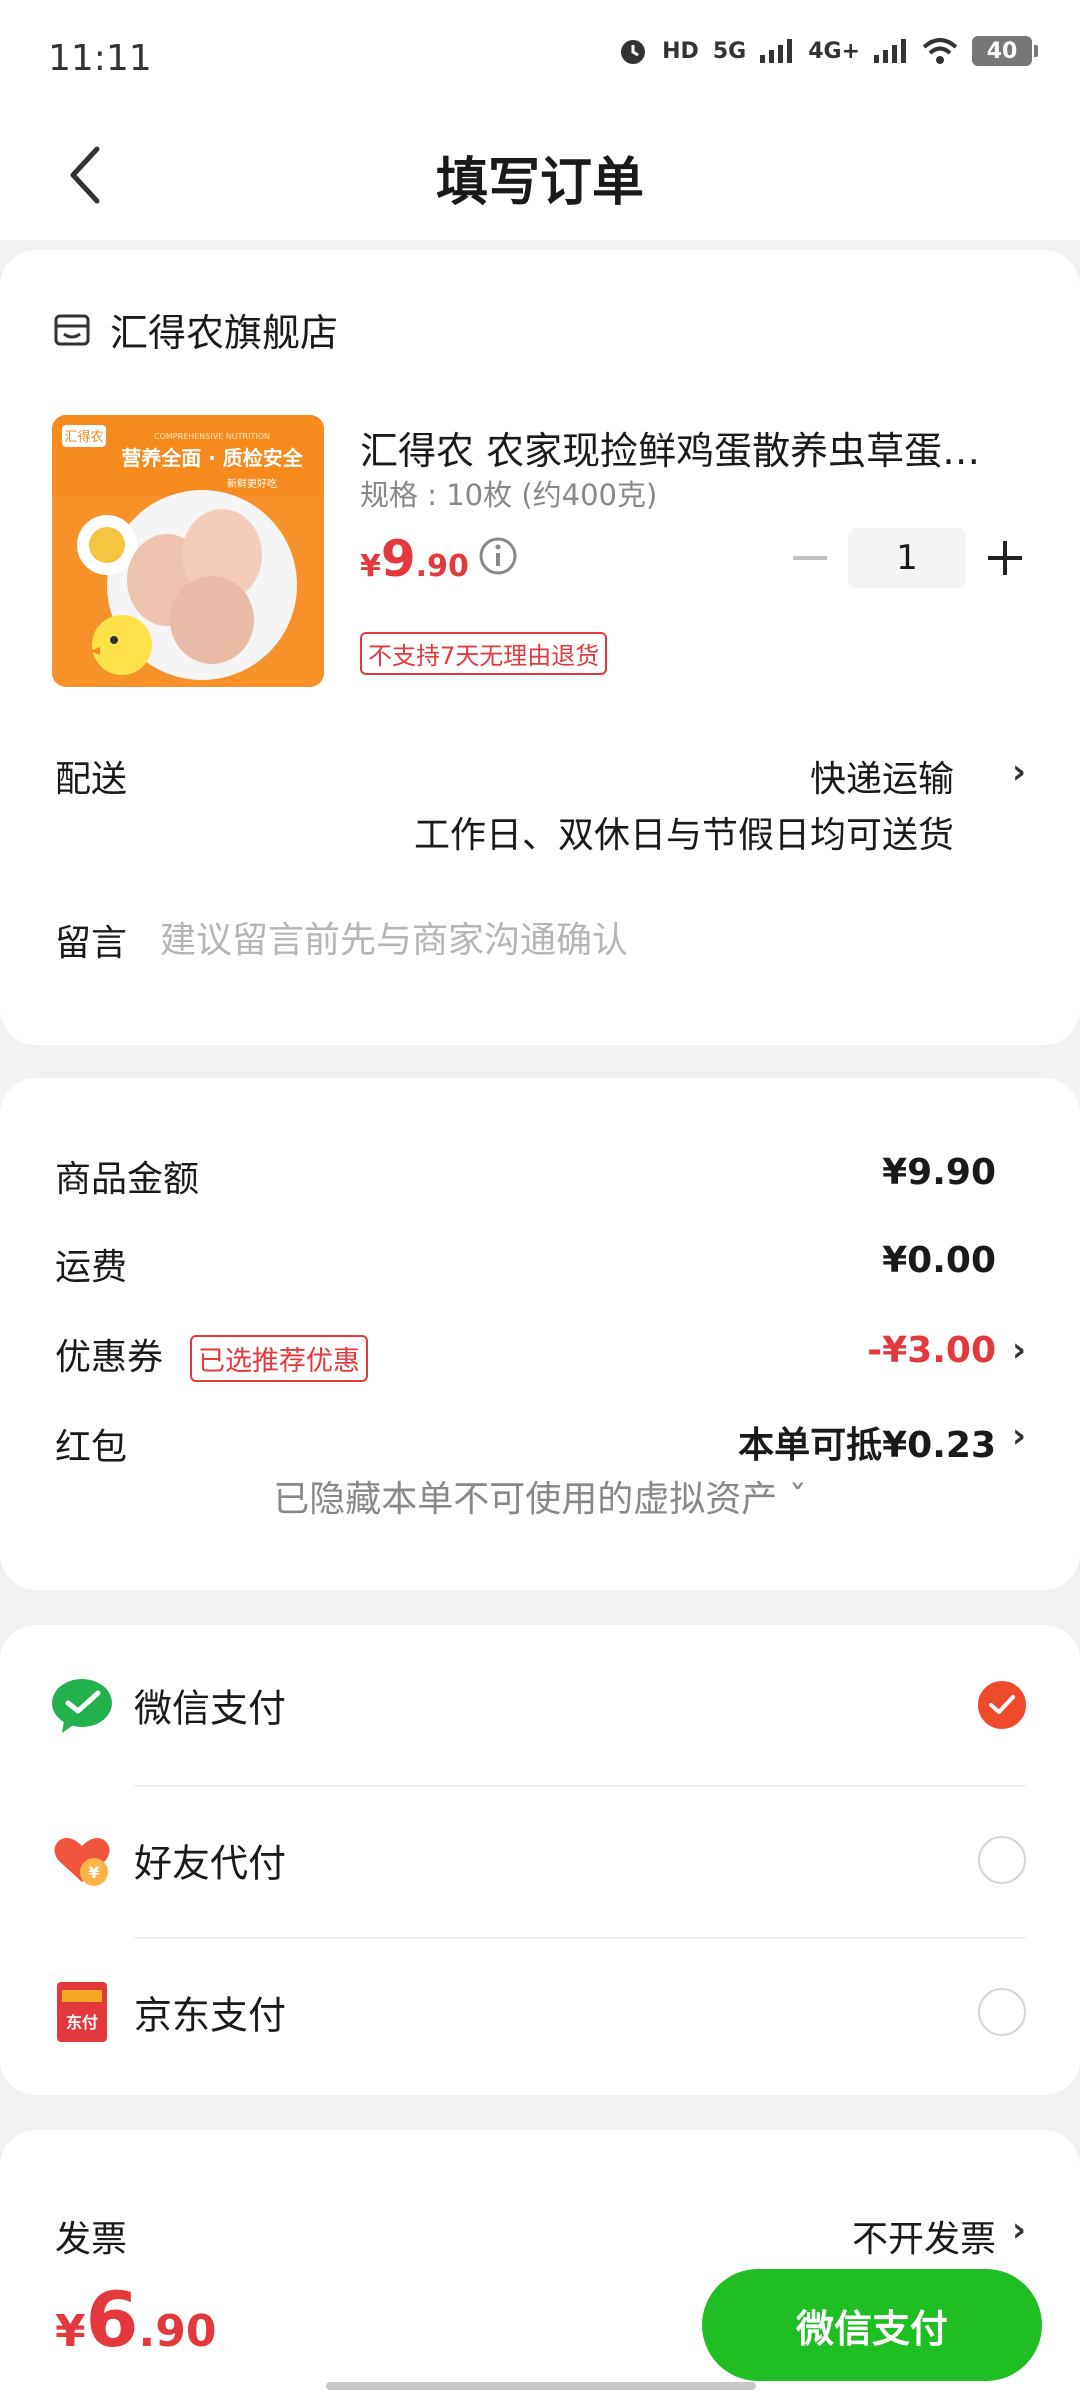  Describe the element at coordinates (224, 333) in the screenshot. I see `shop-name: 汇得农旗舰店` at that location.